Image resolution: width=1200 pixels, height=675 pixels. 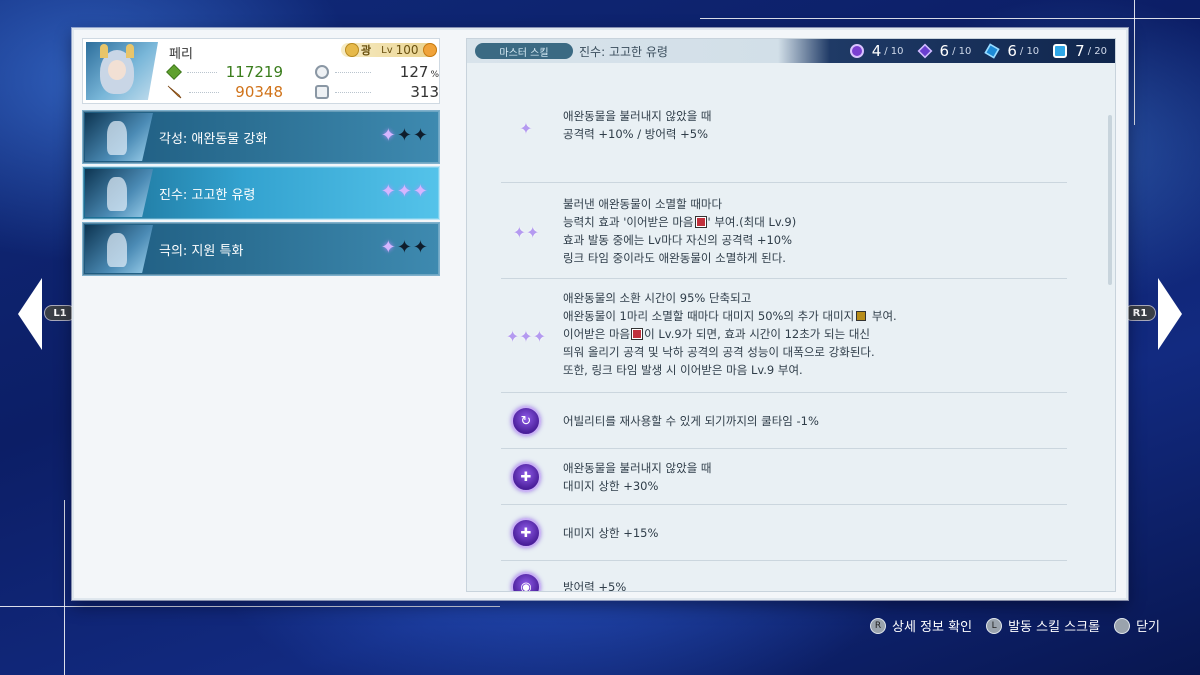 What do you see at coordinates (434, 75) in the screenshot?
I see `crit-unit: %` at bounding box center [434, 75].